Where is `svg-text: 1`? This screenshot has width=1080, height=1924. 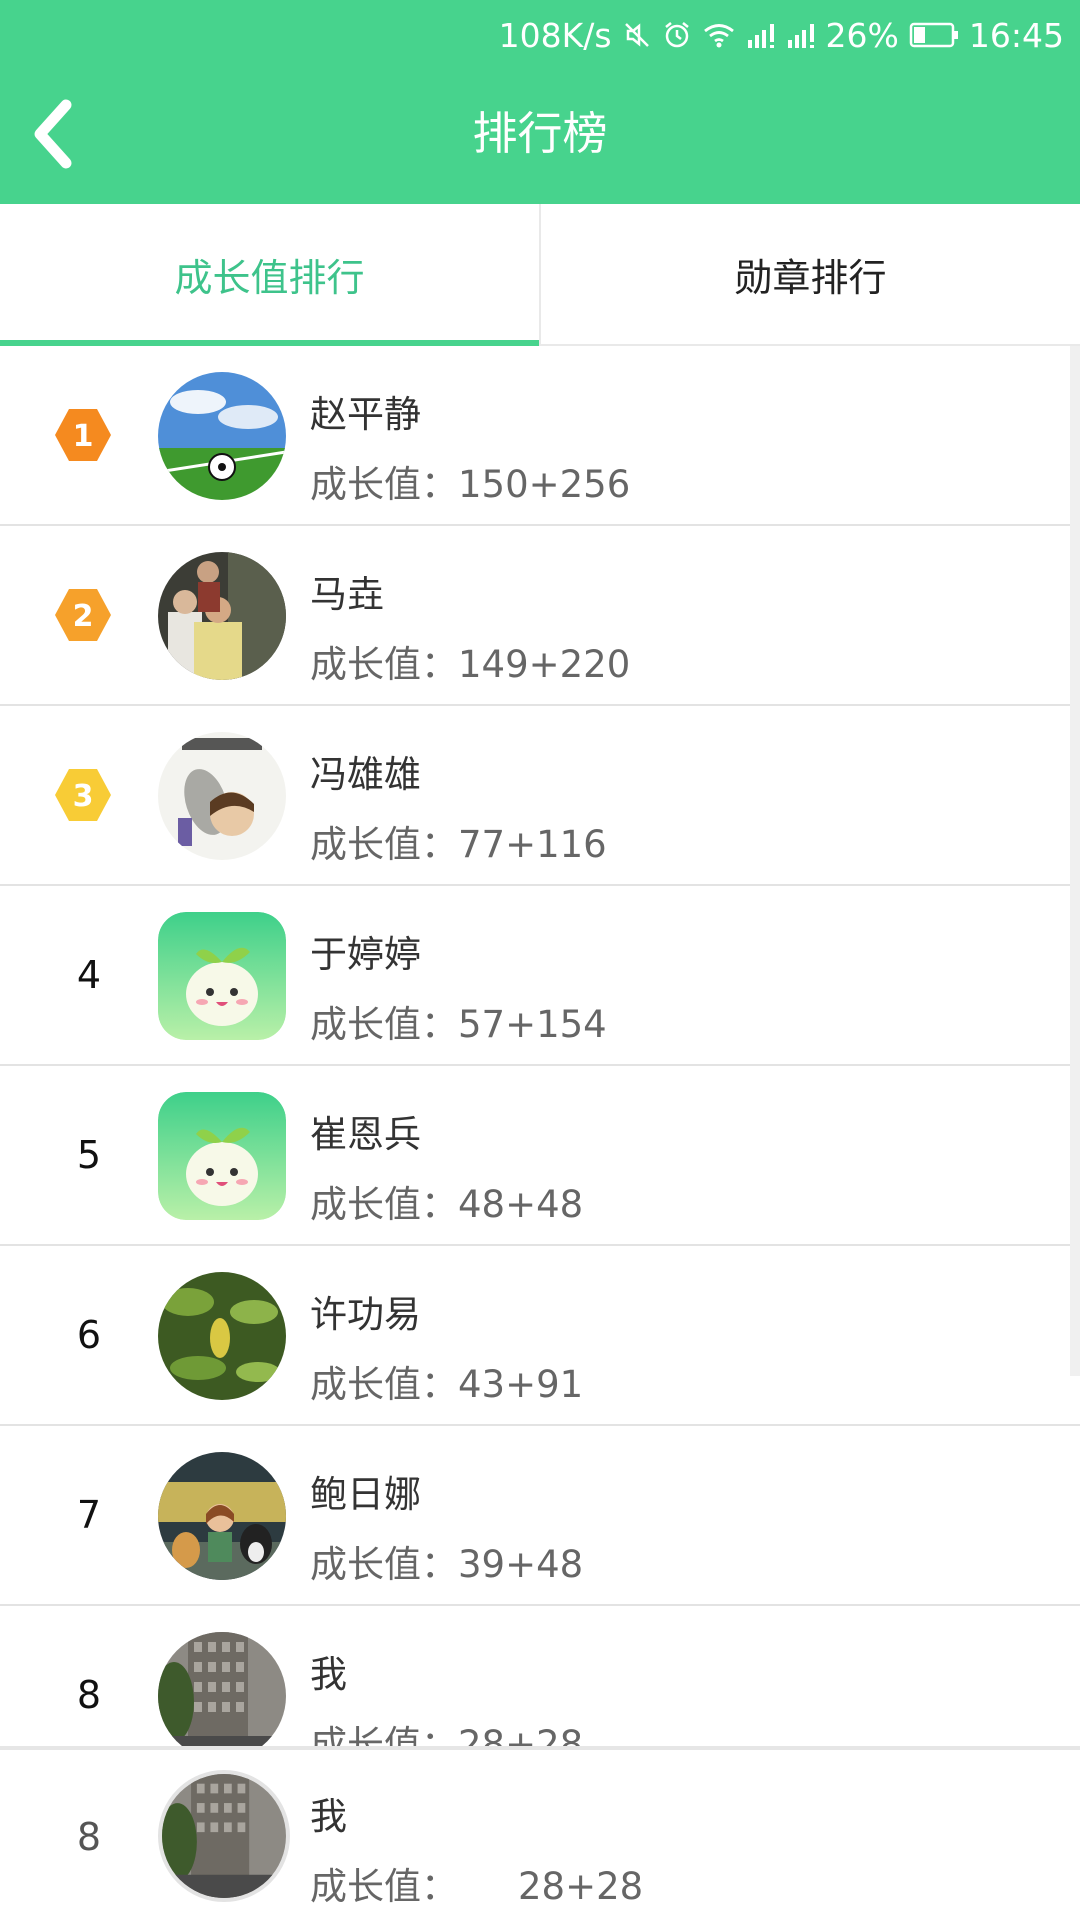 svg-text: 1 is located at coordinates (83, 436).